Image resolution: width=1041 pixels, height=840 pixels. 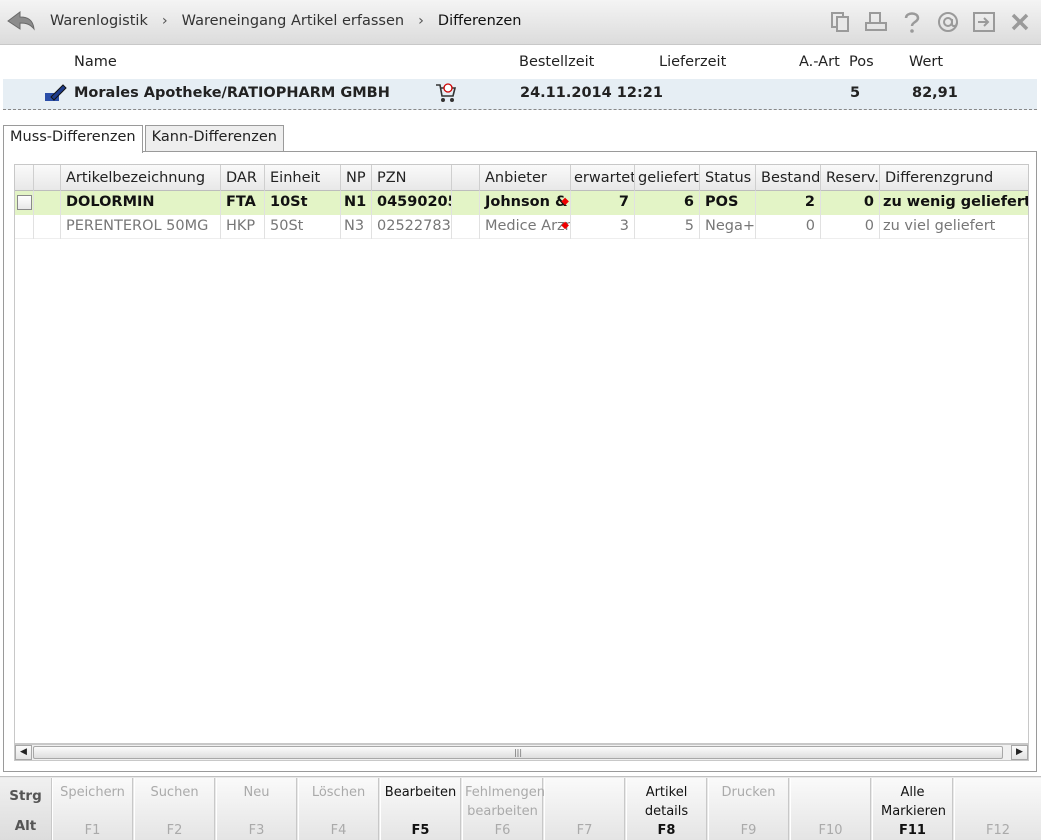 I want to click on col-pzn: PZN, so click(x=412, y=178).